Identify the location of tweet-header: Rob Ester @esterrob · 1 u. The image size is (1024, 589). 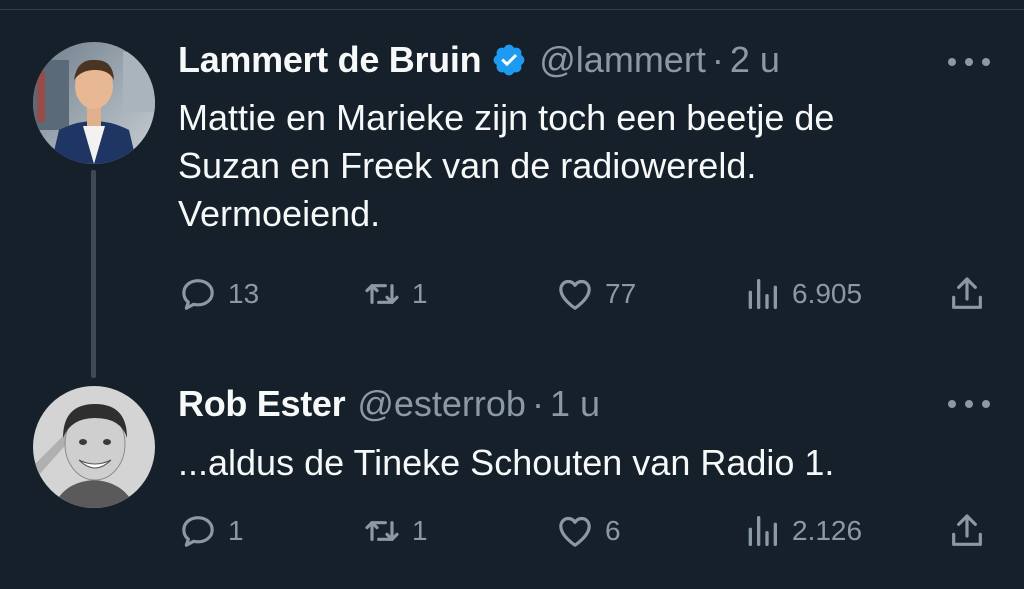
(389, 404).